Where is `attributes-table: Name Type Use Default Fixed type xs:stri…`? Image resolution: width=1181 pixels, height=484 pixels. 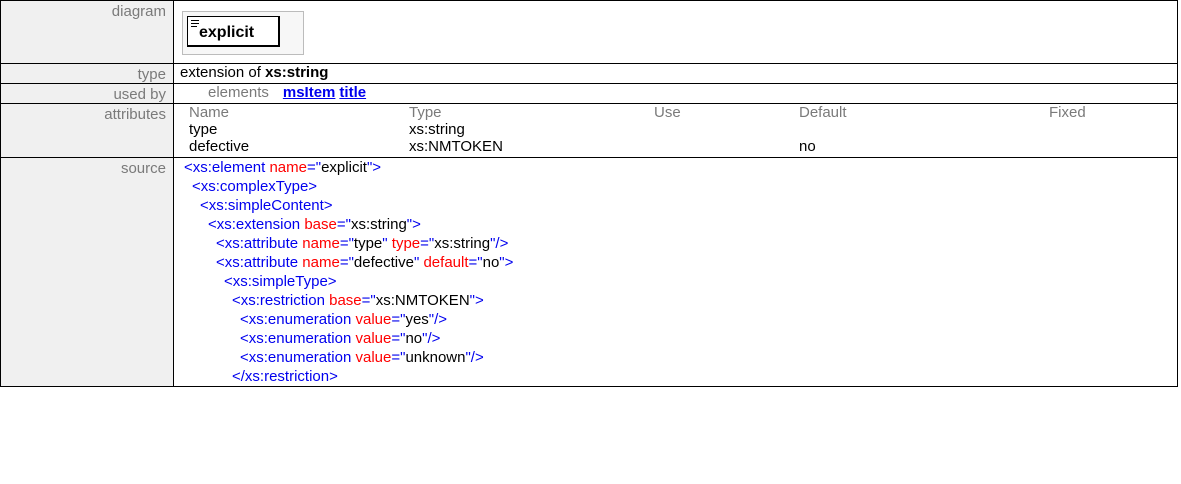 attributes-table: Name Type Use Default Fixed type xs:stri… is located at coordinates (685, 129).